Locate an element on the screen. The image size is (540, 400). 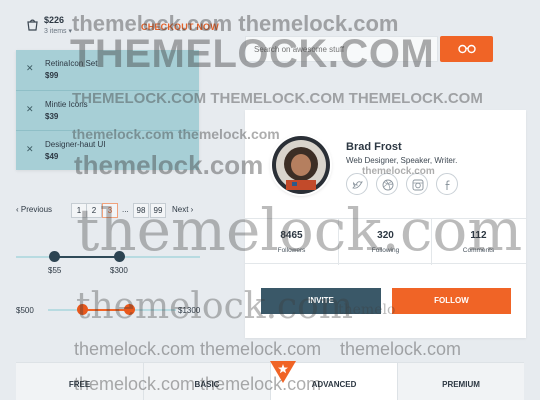
range-slider-handle-min is located at coordinates (54, 256).